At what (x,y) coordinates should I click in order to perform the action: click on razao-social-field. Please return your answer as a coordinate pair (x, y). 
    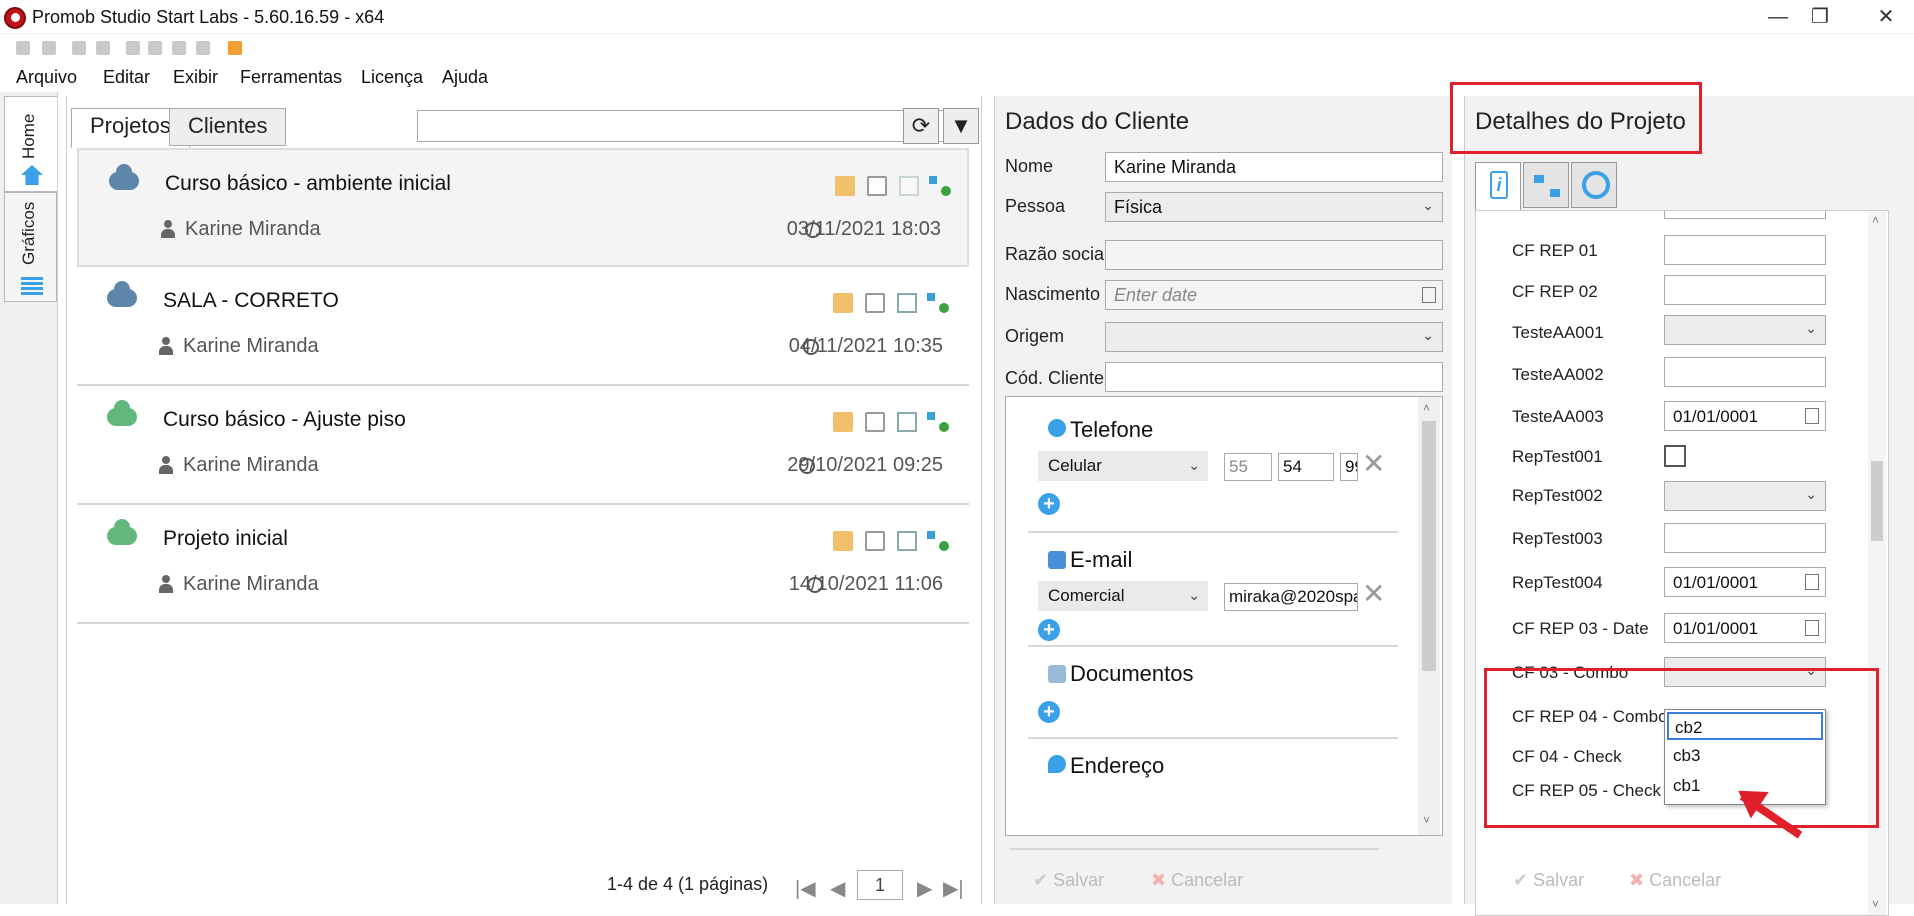
    Looking at the image, I should click on (1274, 255).